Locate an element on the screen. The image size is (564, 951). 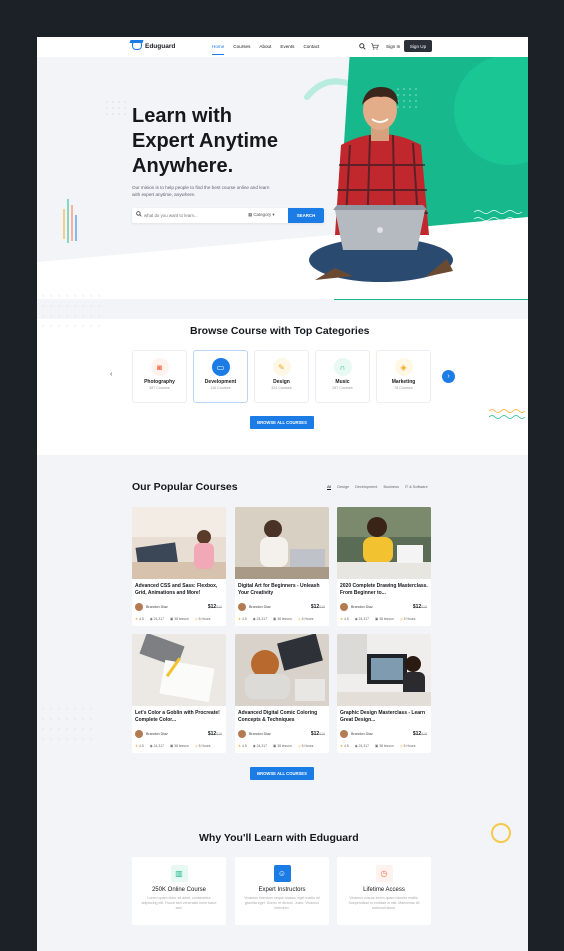
hero-student-image is located at coordinates (381, 184).